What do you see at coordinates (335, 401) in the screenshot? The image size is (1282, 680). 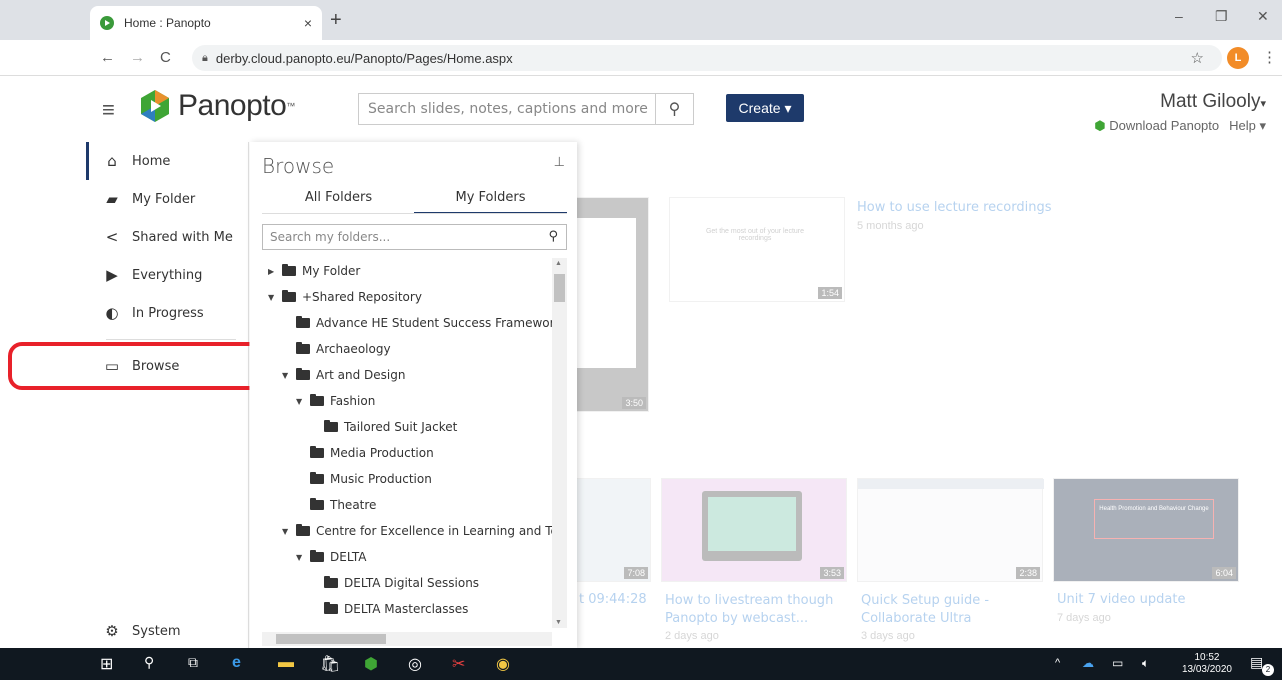 I see `tree-item: ▼ Fashion` at bounding box center [335, 401].